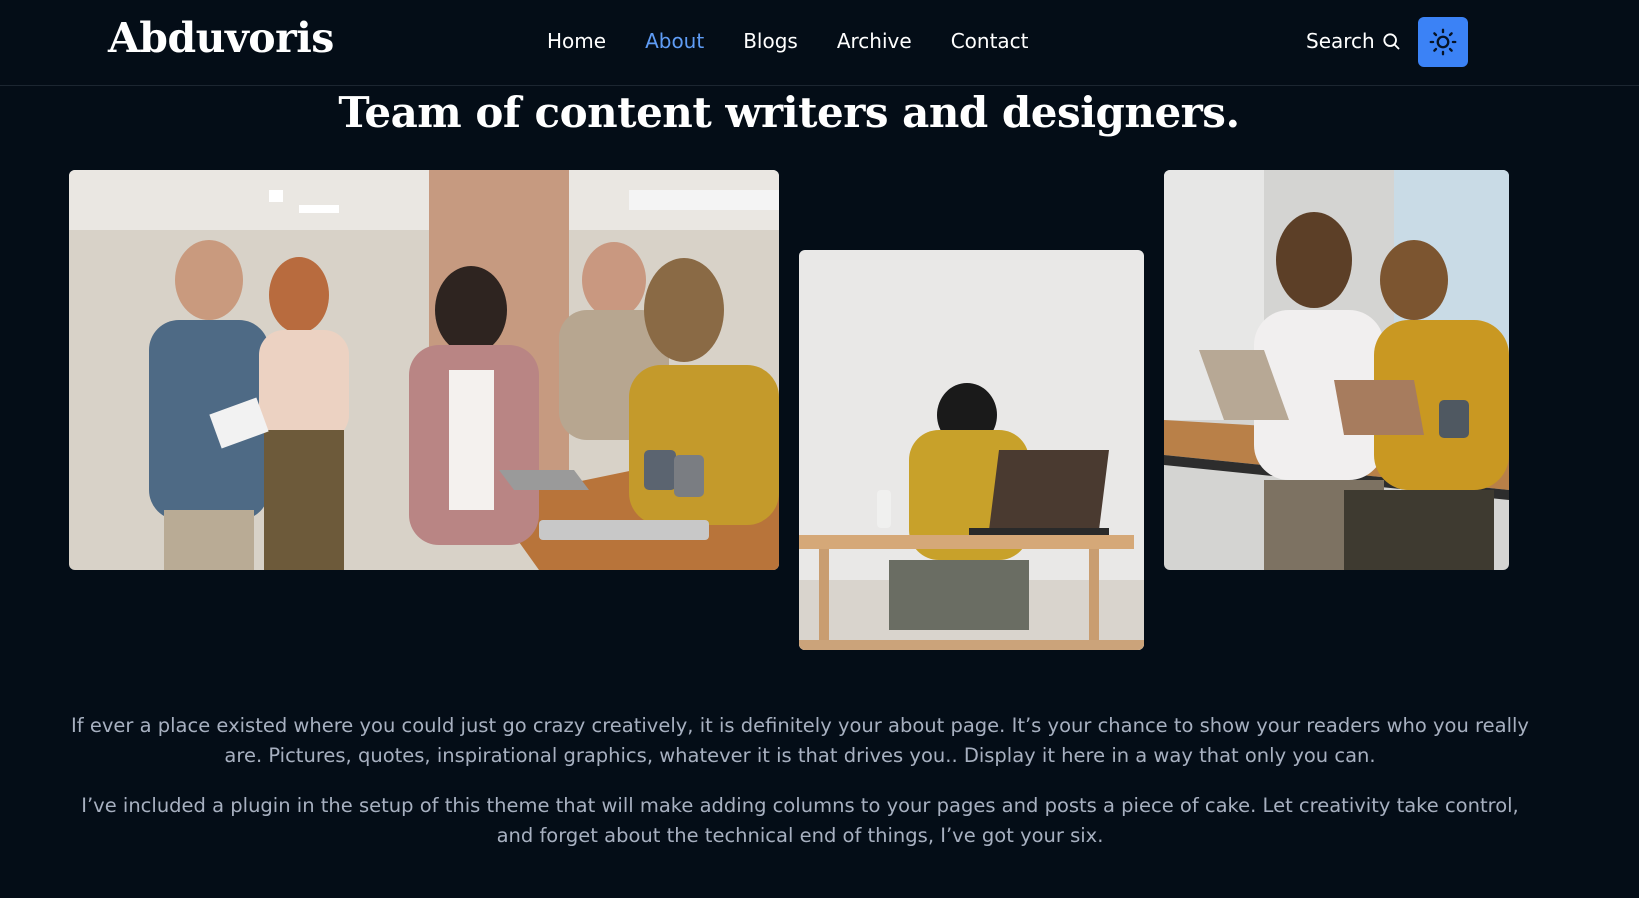  Describe the element at coordinates (789, 112) in the screenshot. I see `page-heading: Team of content writers and designers.` at that location.